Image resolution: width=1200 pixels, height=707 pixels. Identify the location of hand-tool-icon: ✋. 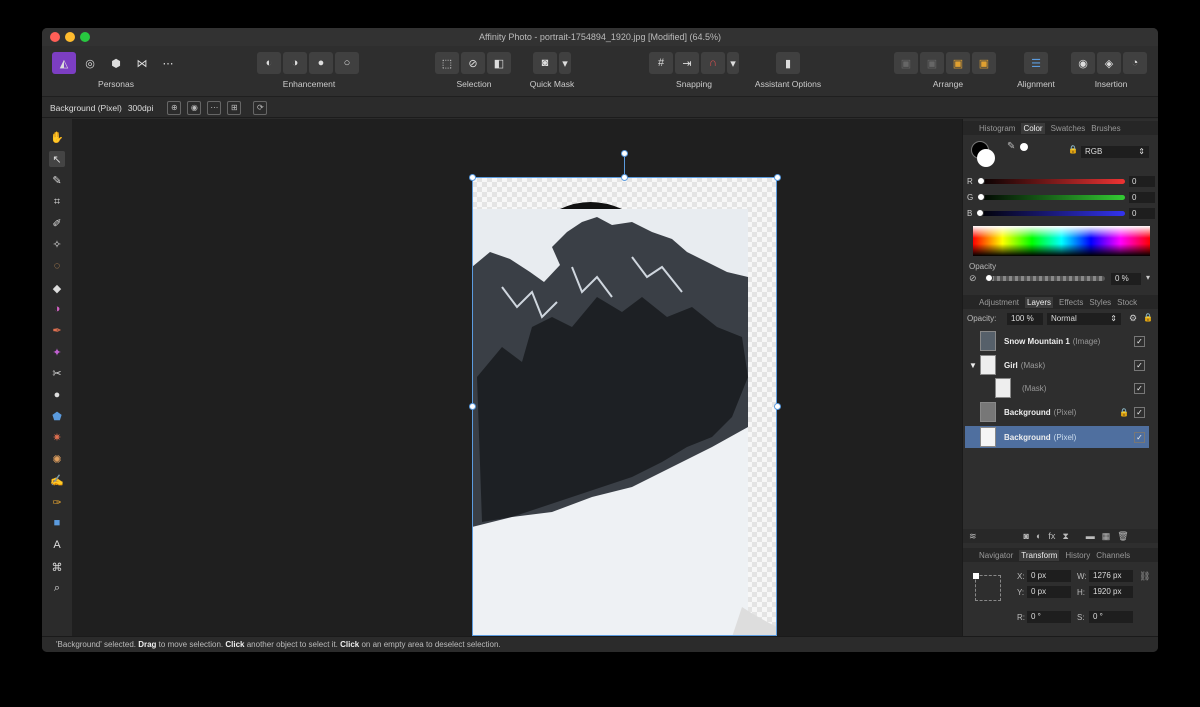
(57, 137).